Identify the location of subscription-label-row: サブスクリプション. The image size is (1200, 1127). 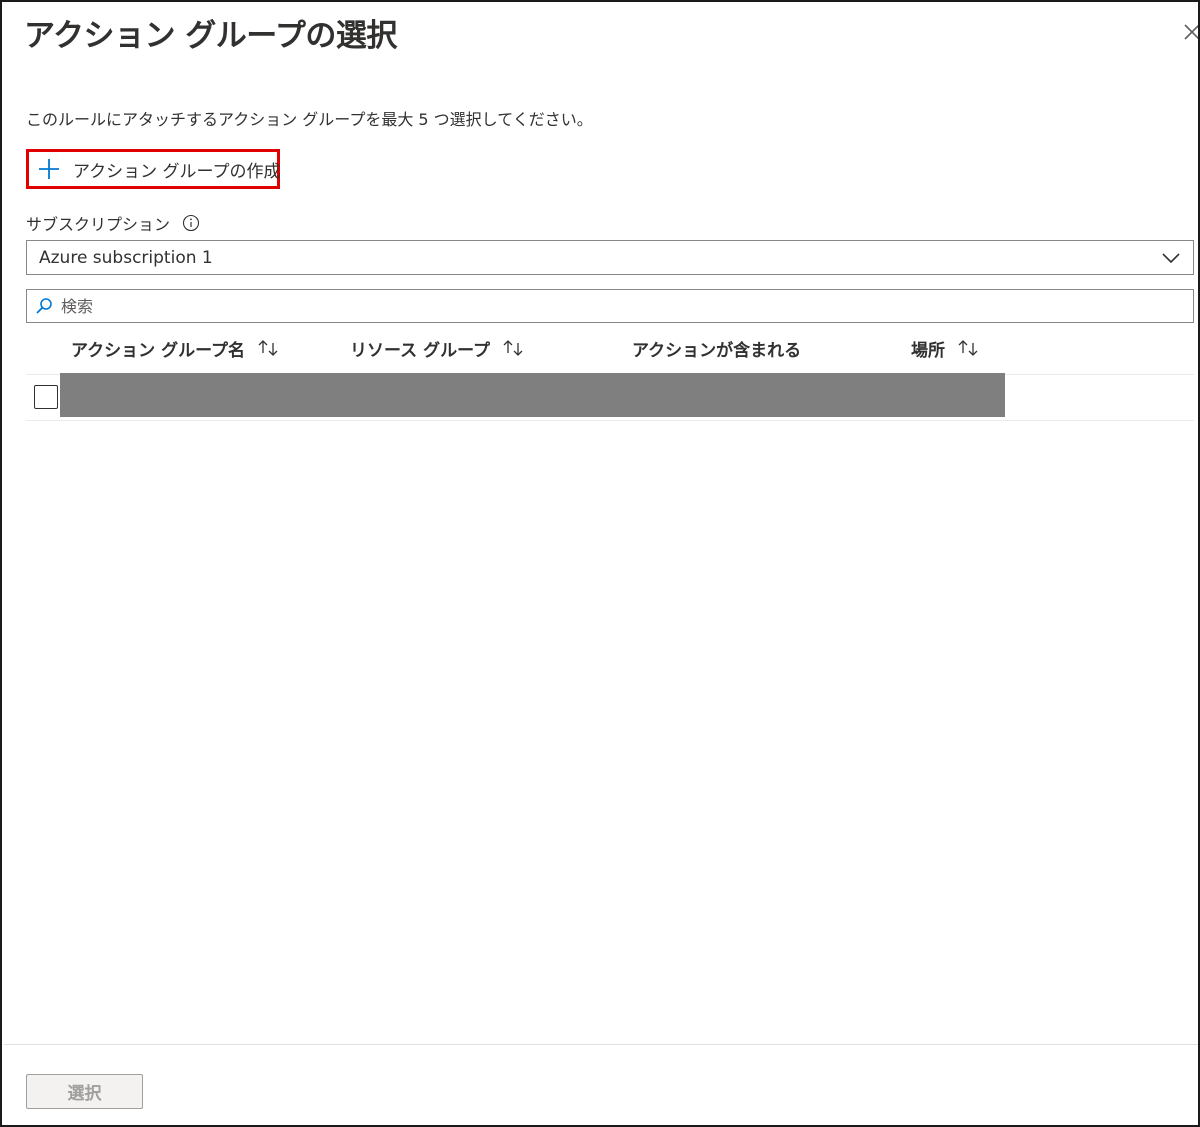
(113, 223).